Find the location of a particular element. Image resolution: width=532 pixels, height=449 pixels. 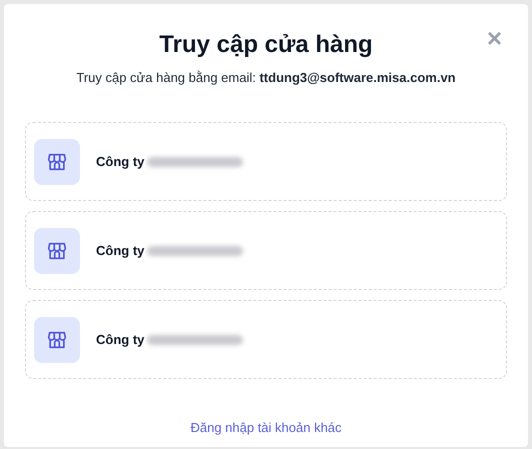

dialog-subtitle: Truy cập cửa hàng bằng email: ttdung3@software.misa.com.vn is located at coordinates (266, 78).